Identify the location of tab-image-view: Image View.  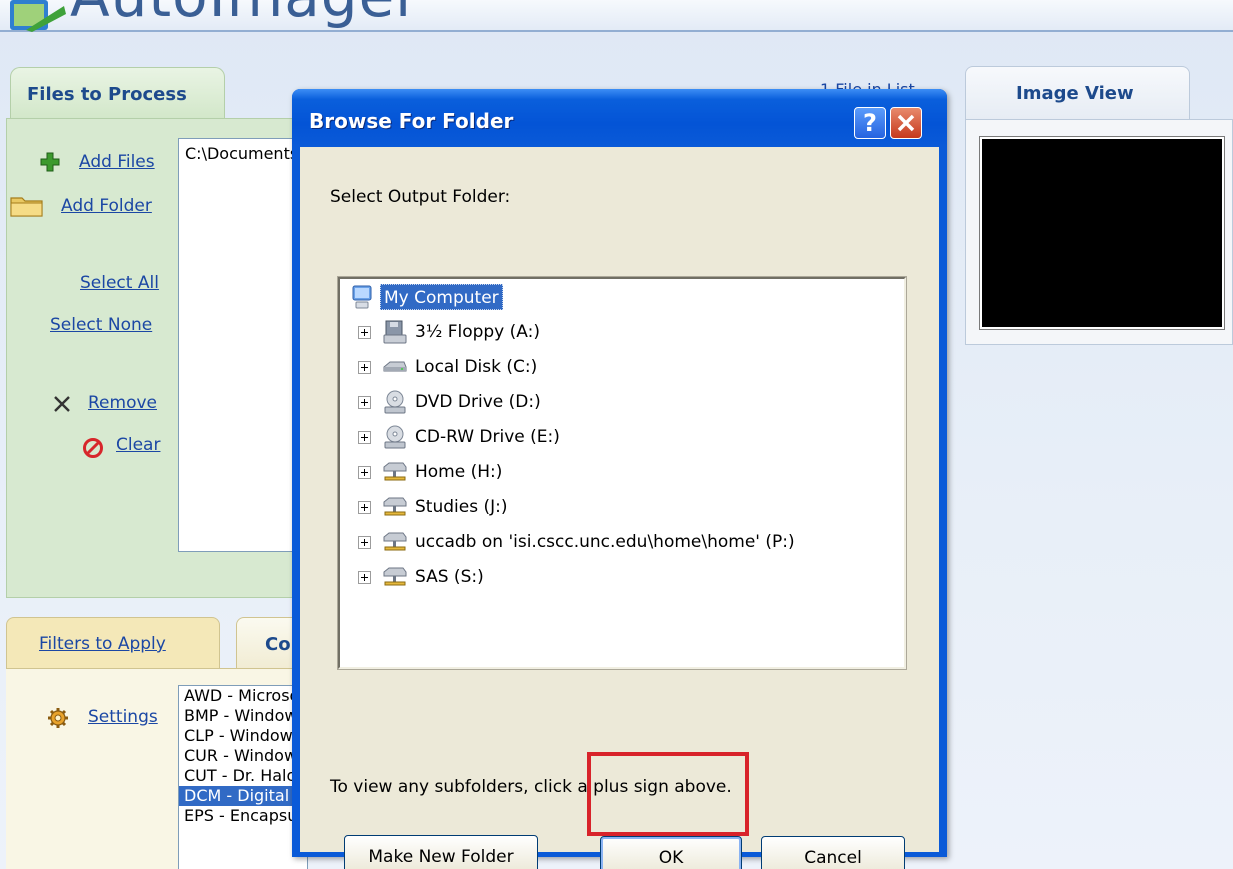
(1077, 93).